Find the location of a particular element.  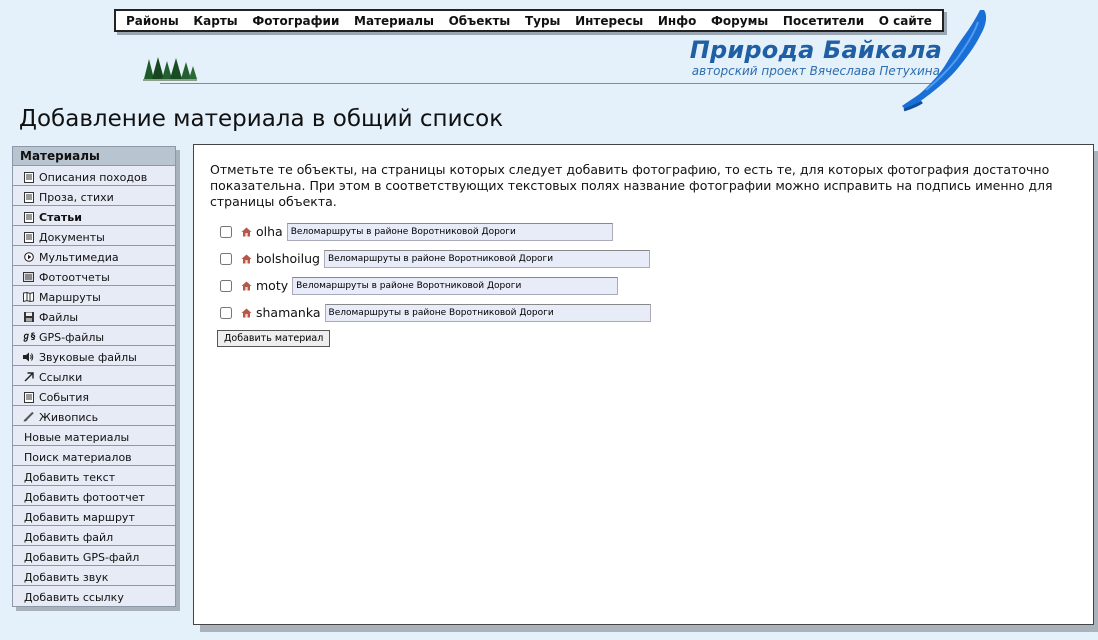

brush-icon is located at coordinates (28, 417).